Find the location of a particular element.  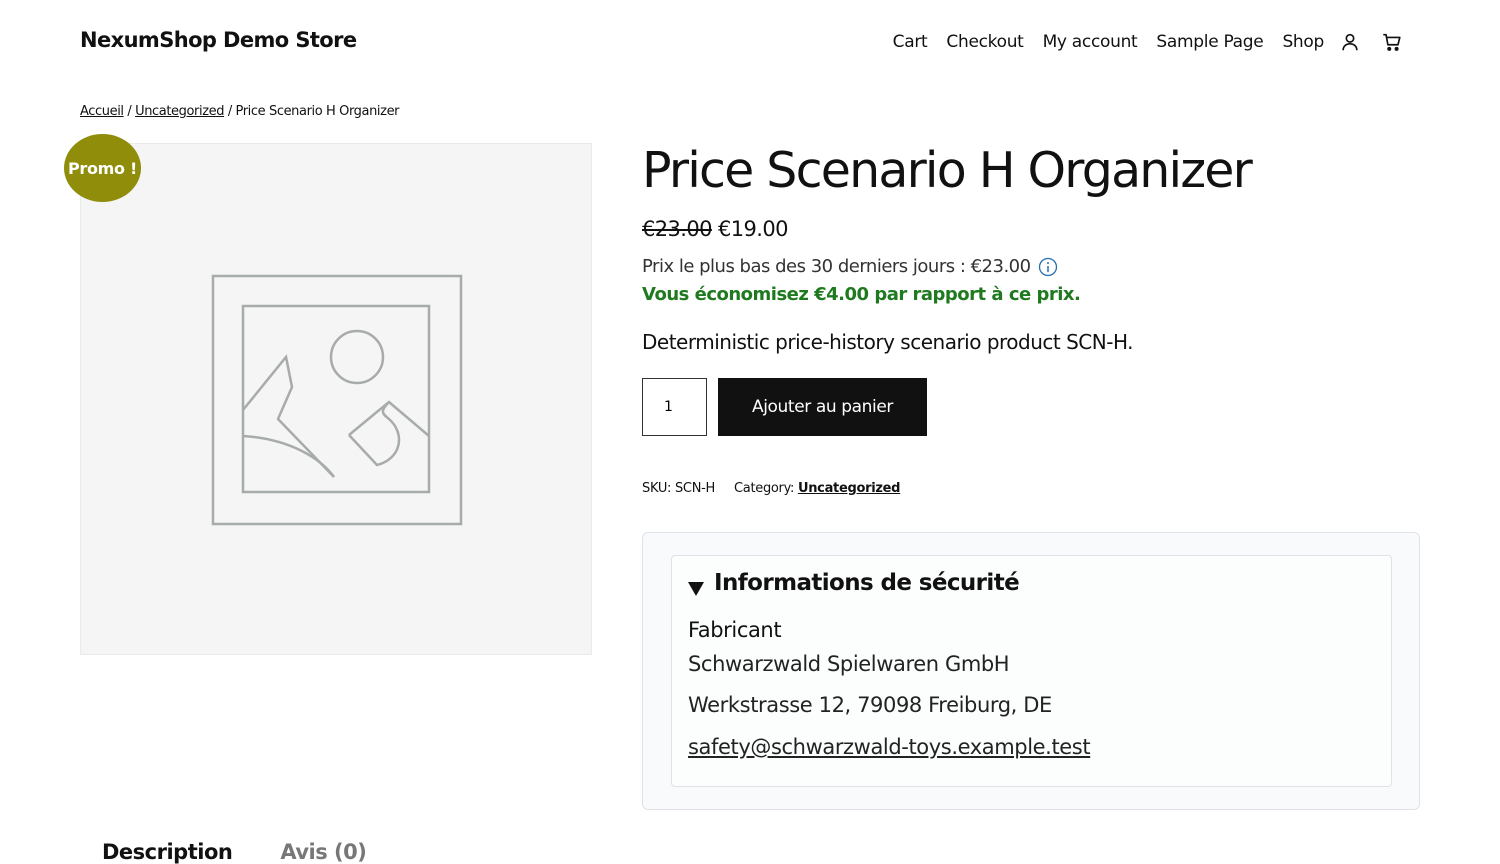

product-price: €23.00 €19.00 is located at coordinates (715, 229).